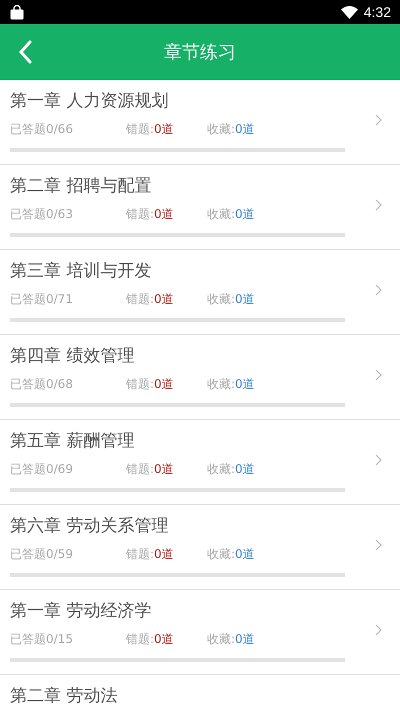 This screenshot has height=710, width=400. Describe the element at coordinates (377, 12) in the screenshot. I see `clock-time: 4:32` at that location.